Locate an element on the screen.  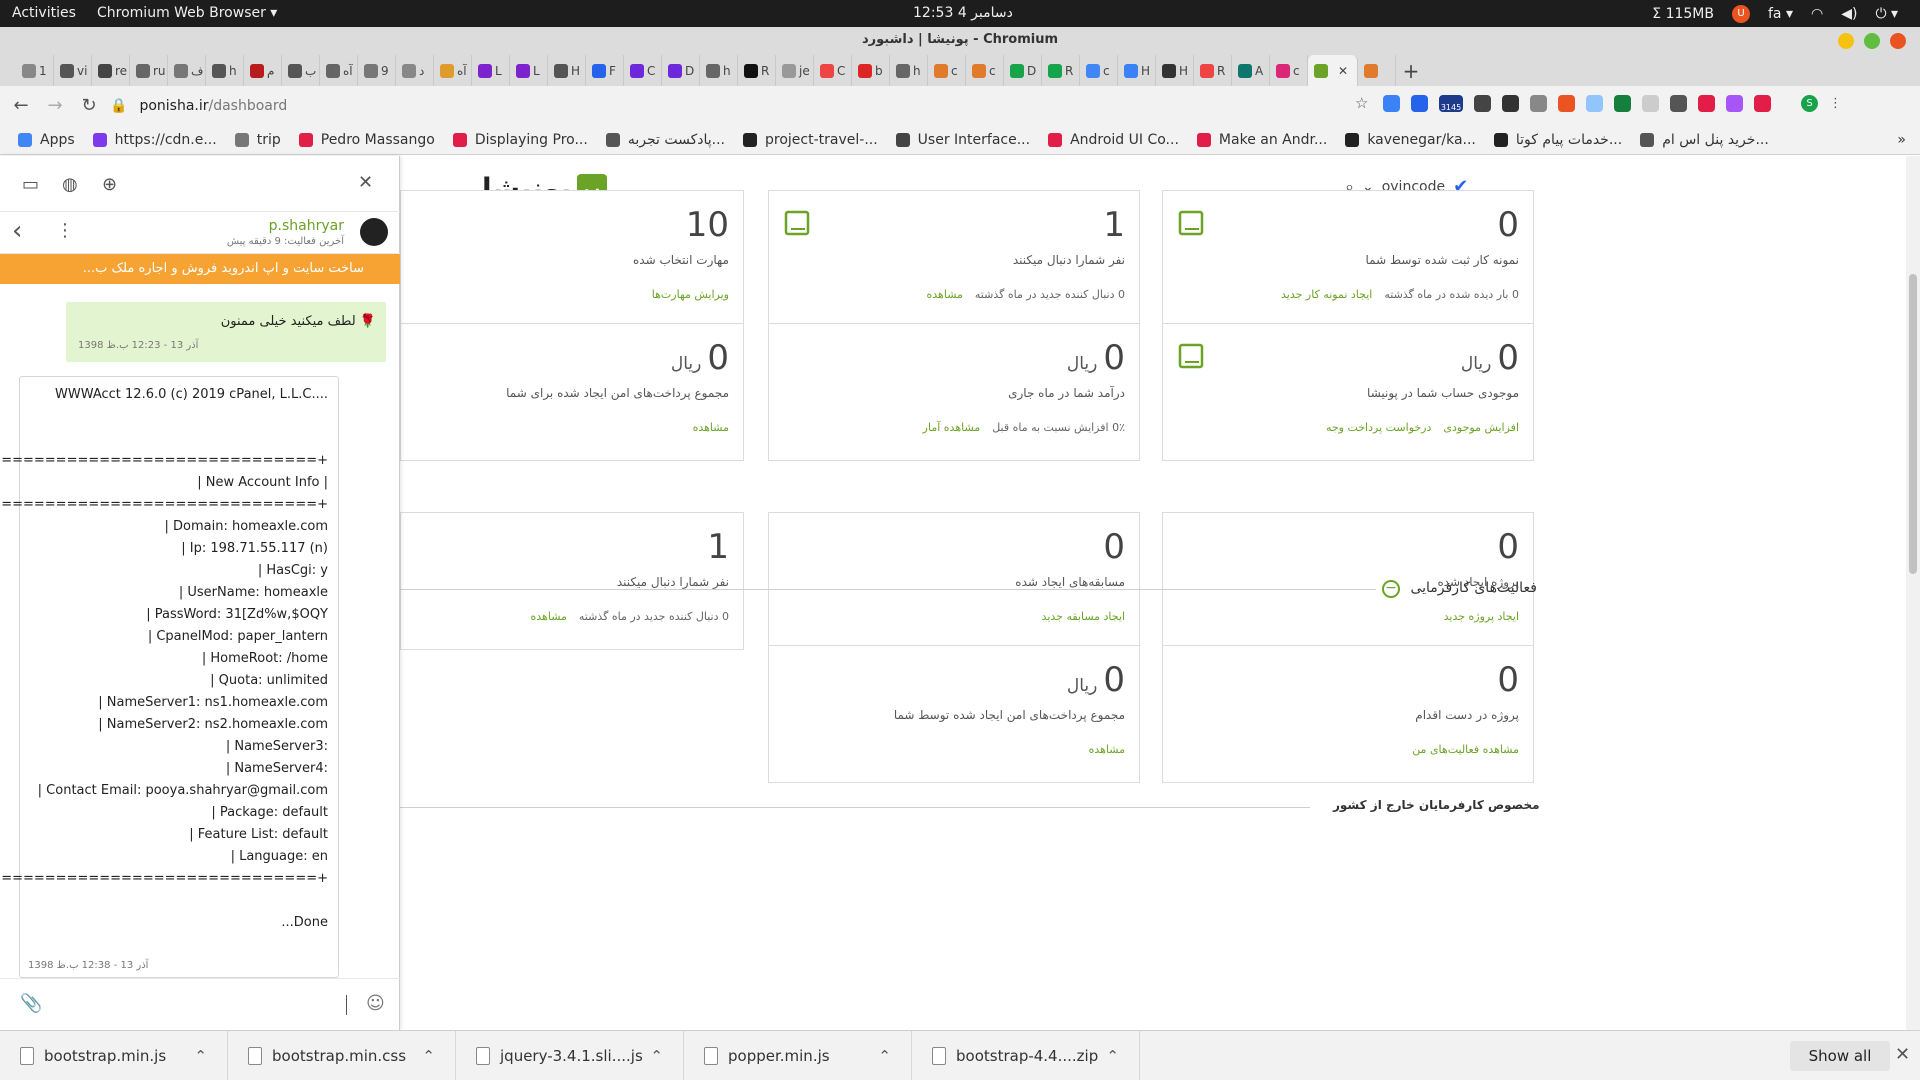
power-icon: ⏻ ▾ is located at coordinates (1886, 14).